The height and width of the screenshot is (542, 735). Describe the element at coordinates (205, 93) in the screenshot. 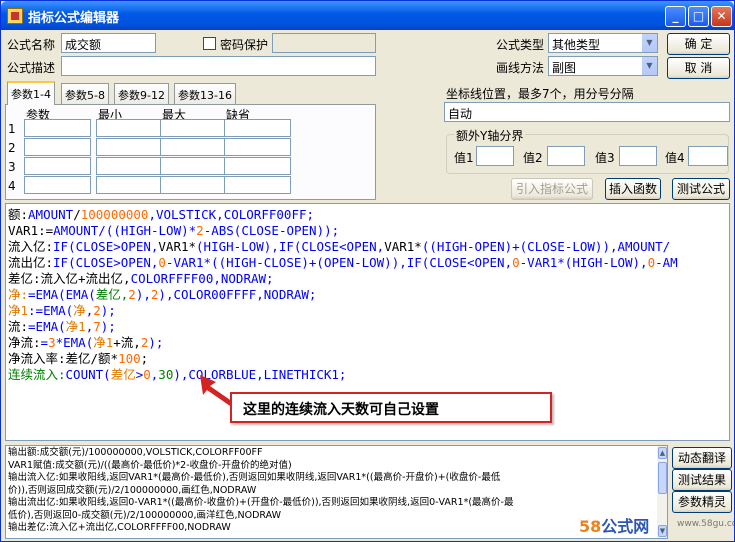

I see `tab-params-13-16: 参数13-16` at that location.